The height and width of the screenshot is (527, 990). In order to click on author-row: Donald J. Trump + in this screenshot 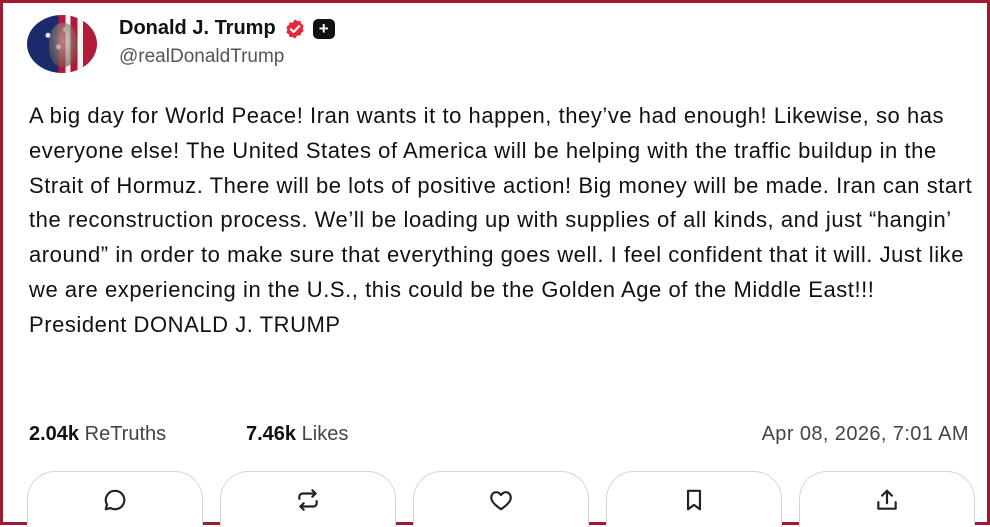, I will do `click(227, 28)`.